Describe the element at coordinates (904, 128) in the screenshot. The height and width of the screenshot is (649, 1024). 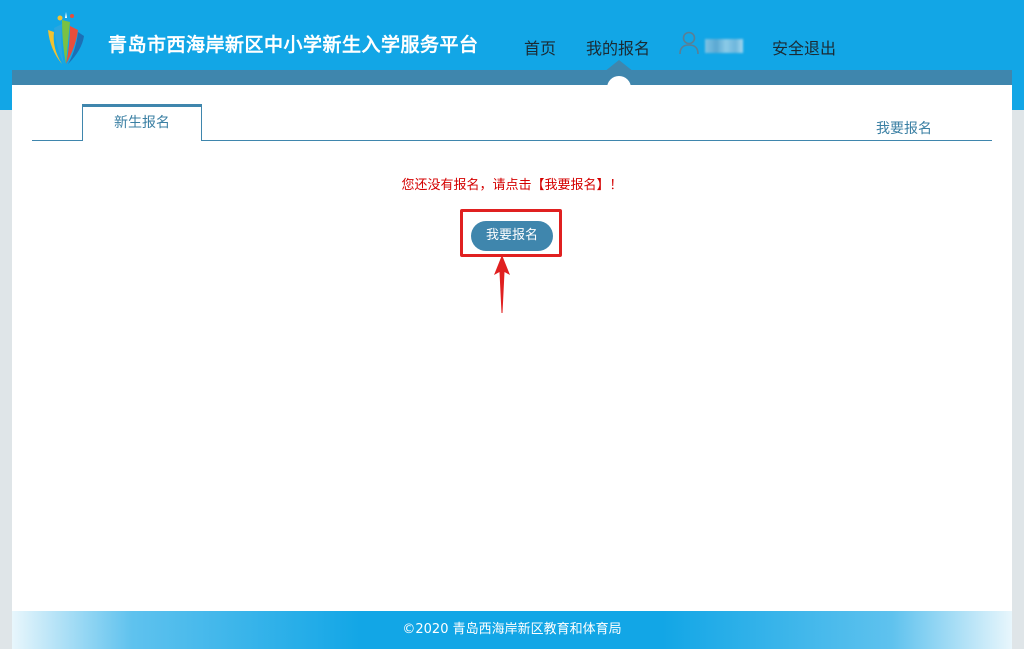
I see `tab-register-link: 我要报名` at that location.